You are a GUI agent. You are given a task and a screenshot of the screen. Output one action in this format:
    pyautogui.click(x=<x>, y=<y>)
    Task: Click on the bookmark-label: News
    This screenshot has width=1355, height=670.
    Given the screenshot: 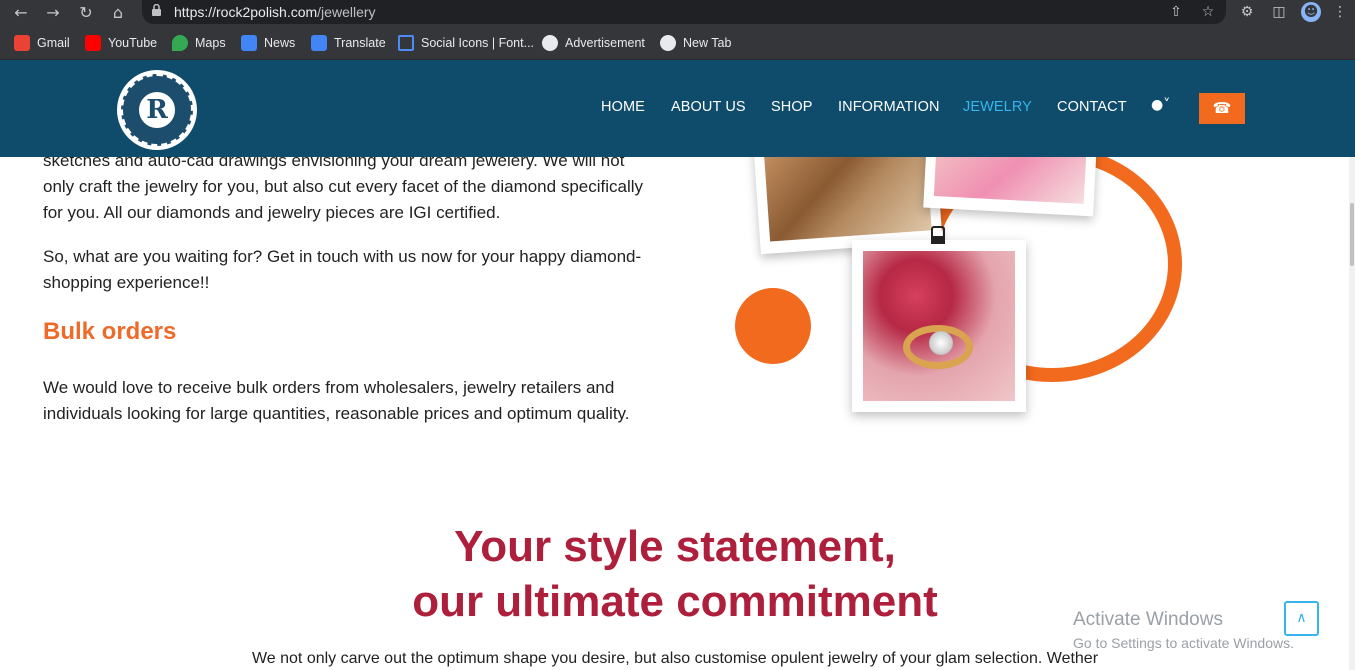 What is the action you would take?
    pyautogui.click(x=280, y=43)
    